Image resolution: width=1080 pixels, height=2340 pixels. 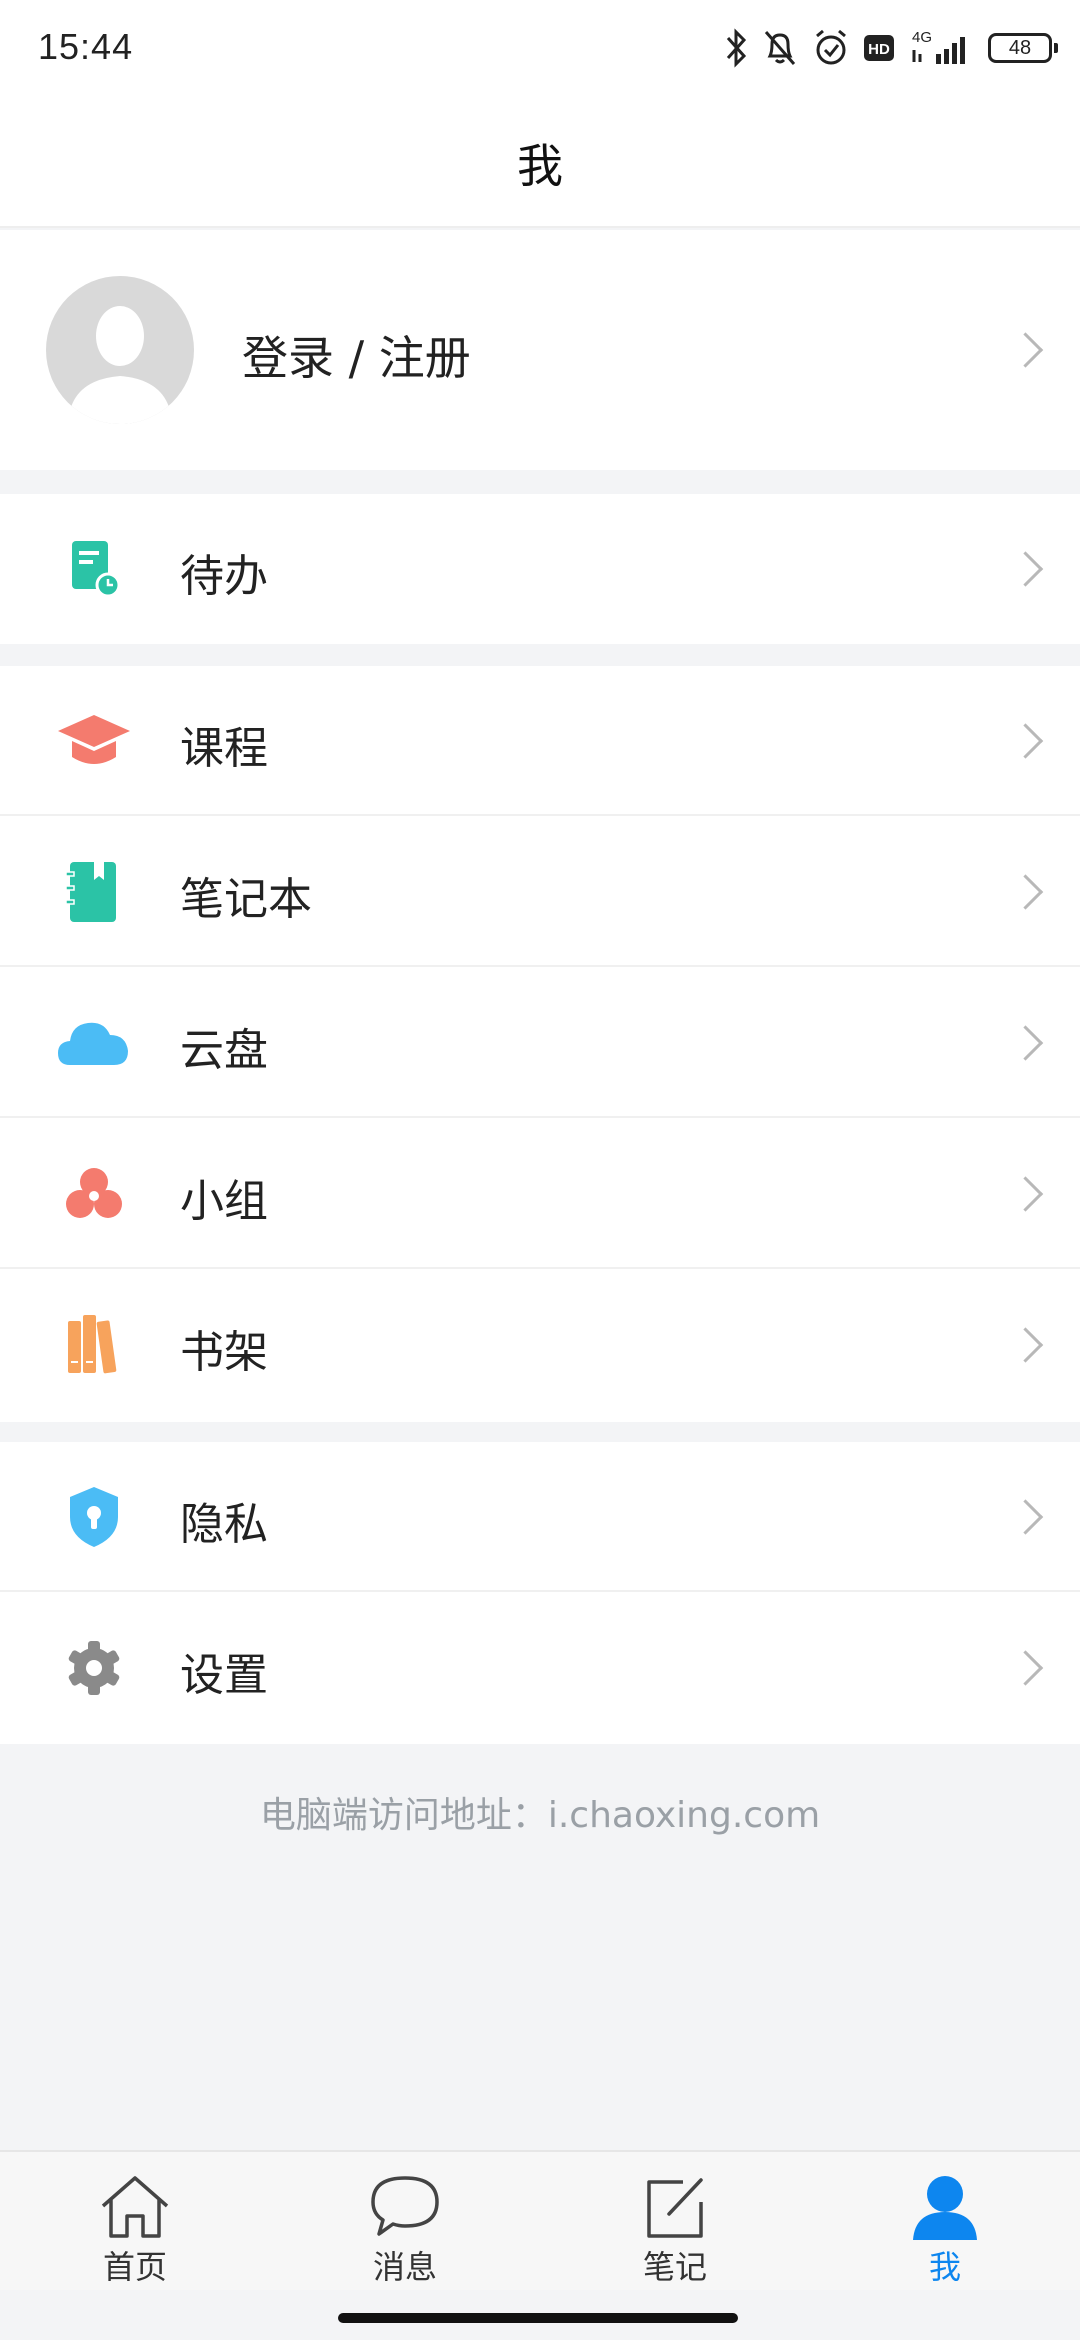 I want to click on profile-login-row: 登录 / 注册, so click(x=540, y=350).